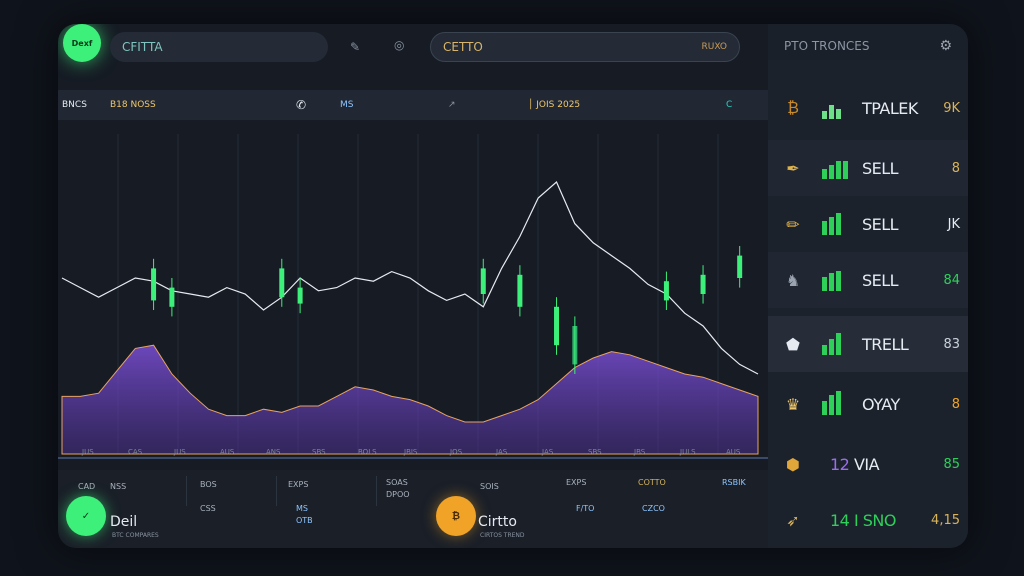 This screenshot has height=576, width=1024. What do you see at coordinates (86, 516) in the screenshot?
I see `coin-logo-green: ✓` at bounding box center [86, 516].